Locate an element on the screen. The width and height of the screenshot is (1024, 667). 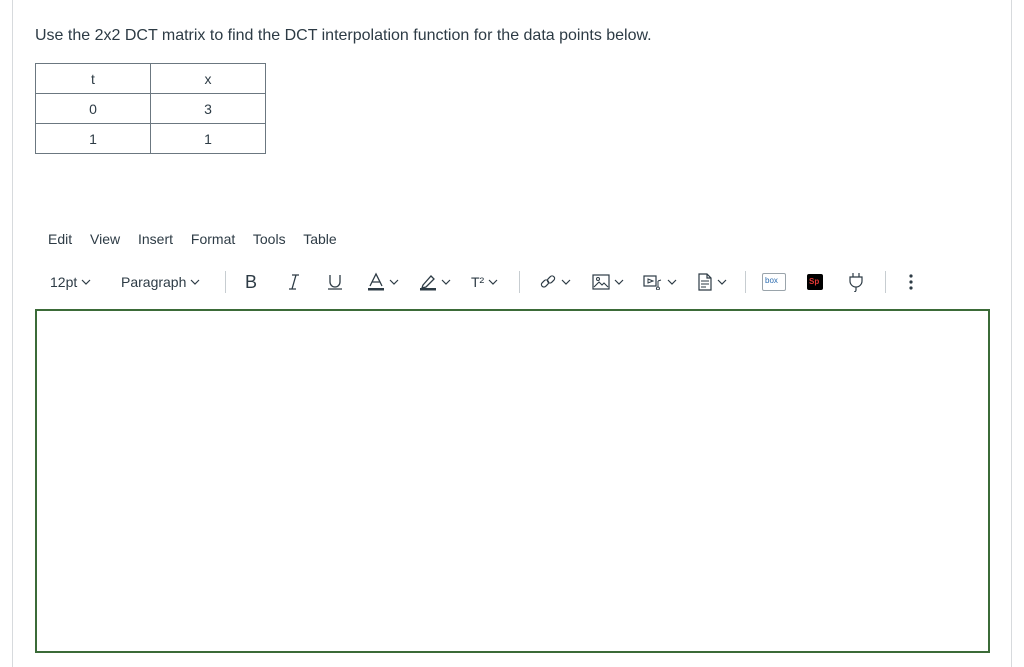
underline-button is located at coordinates (335, 282).